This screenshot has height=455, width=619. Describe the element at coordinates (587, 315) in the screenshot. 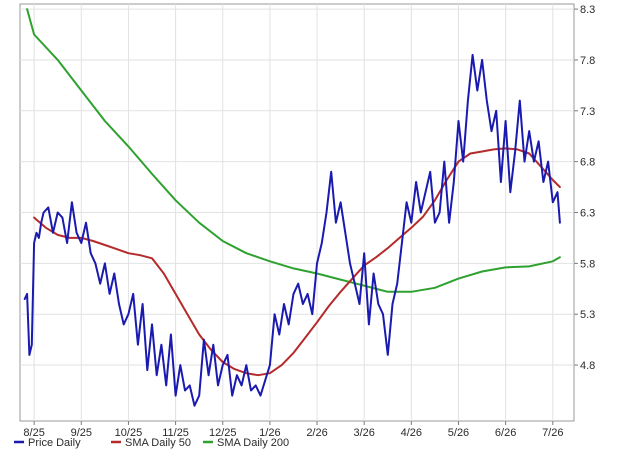

I see `y-tick-label-1: 5.3` at that location.